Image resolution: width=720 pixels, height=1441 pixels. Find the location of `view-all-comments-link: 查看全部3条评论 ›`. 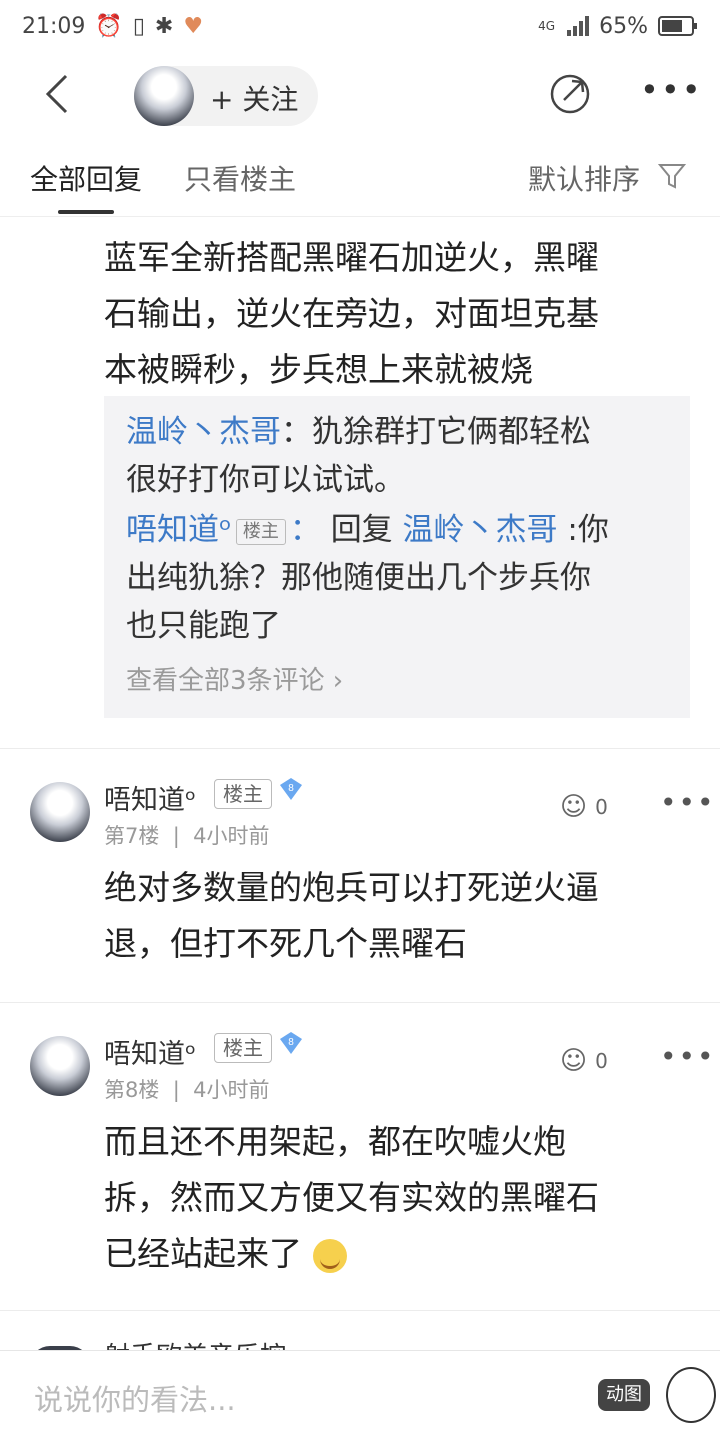

view-all-comments-link: 查看全部3条评论 › is located at coordinates (234, 678).